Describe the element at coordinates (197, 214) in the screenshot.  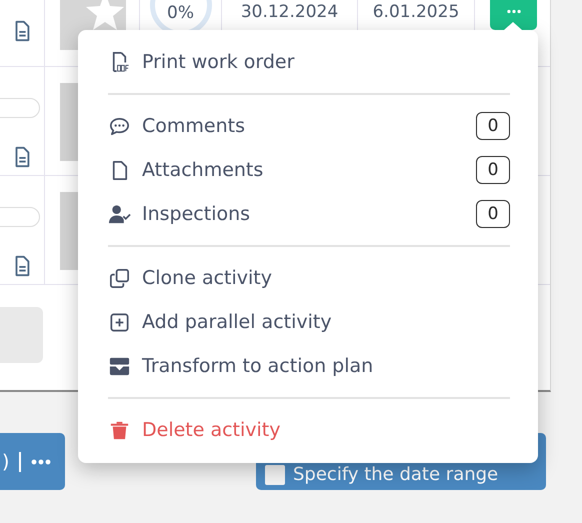
I see `menu-item-label: Inspections` at that location.